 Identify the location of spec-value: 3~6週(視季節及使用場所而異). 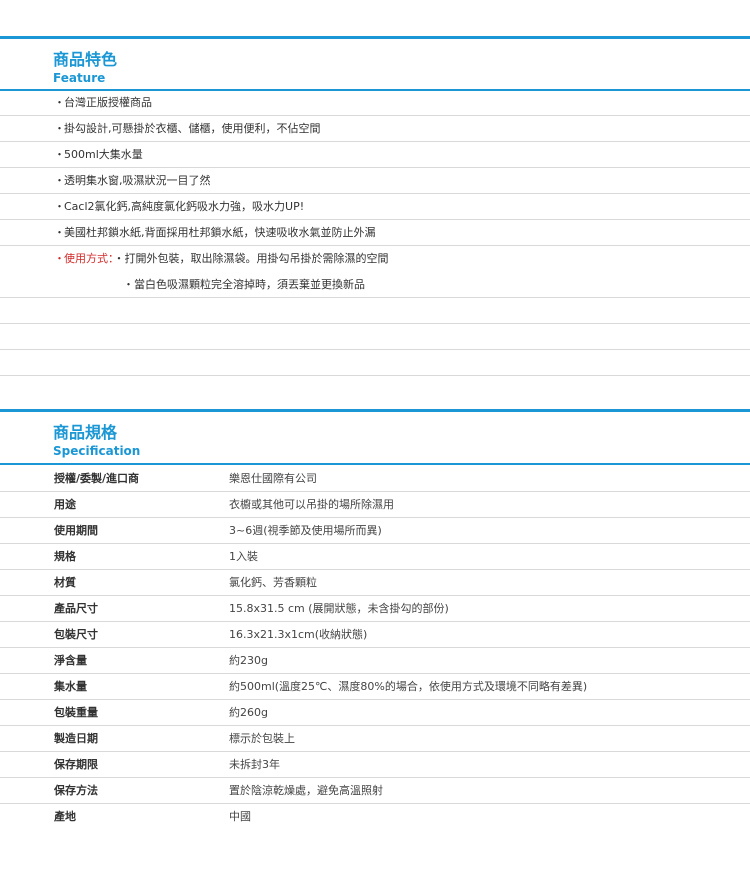
(305, 530).